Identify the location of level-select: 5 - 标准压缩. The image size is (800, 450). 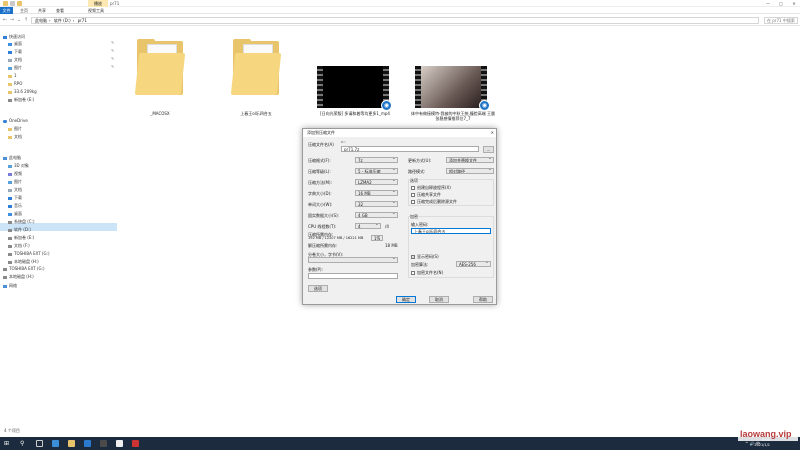
(376, 171).